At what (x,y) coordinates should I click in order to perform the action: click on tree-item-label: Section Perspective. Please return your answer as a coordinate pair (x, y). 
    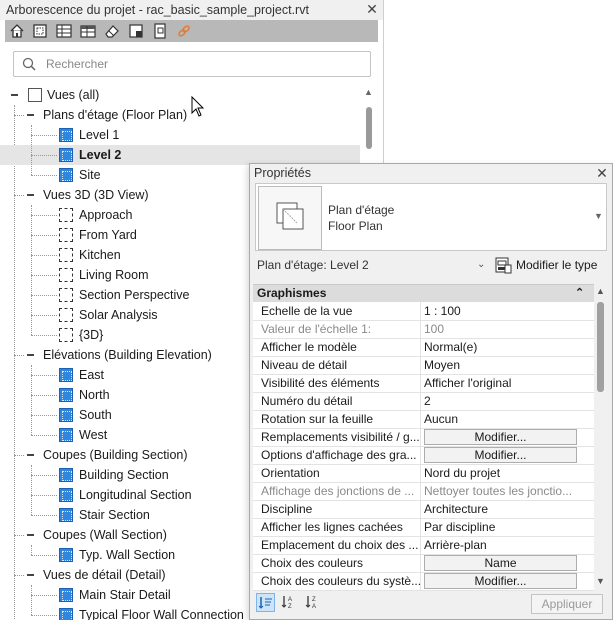
    Looking at the image, I should click on (134, 295).